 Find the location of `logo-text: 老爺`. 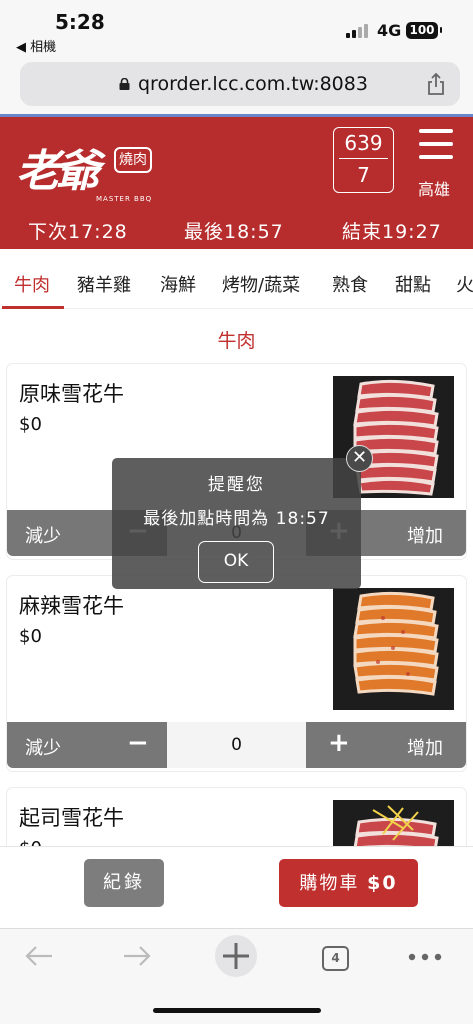

logo-text: 老爺 is located at coordinates (58, 171).